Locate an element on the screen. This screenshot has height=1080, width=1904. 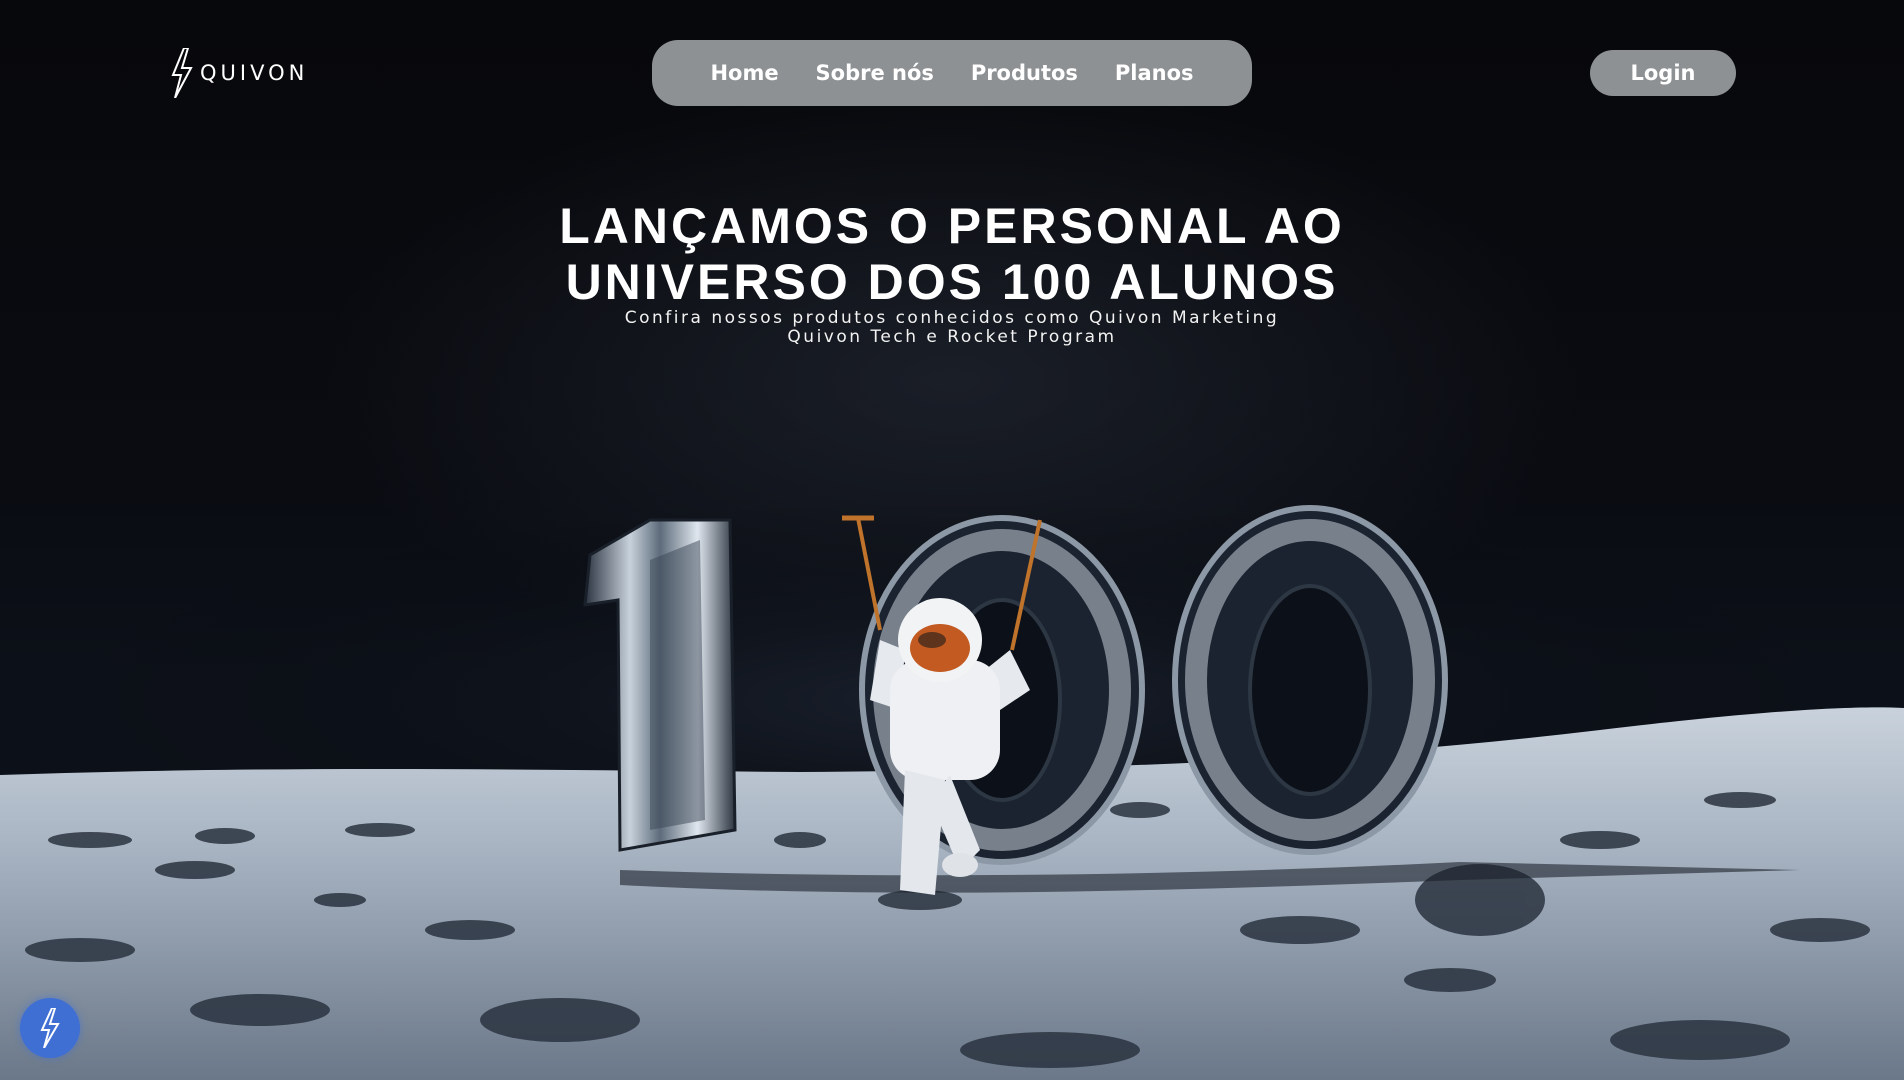
brand-name: QUIVON is located at coordinates (254, 73).